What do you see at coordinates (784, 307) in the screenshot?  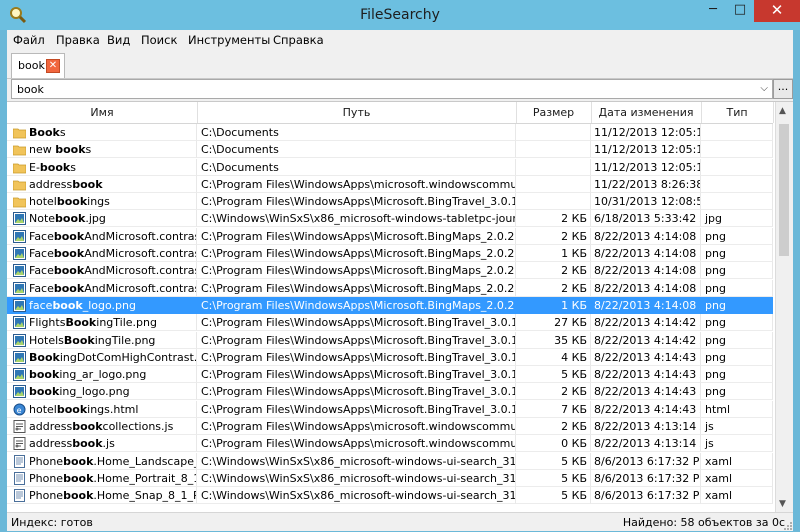 I see `vertical-scrollbar: ▲ ▼` at bounding box center [784, 307].